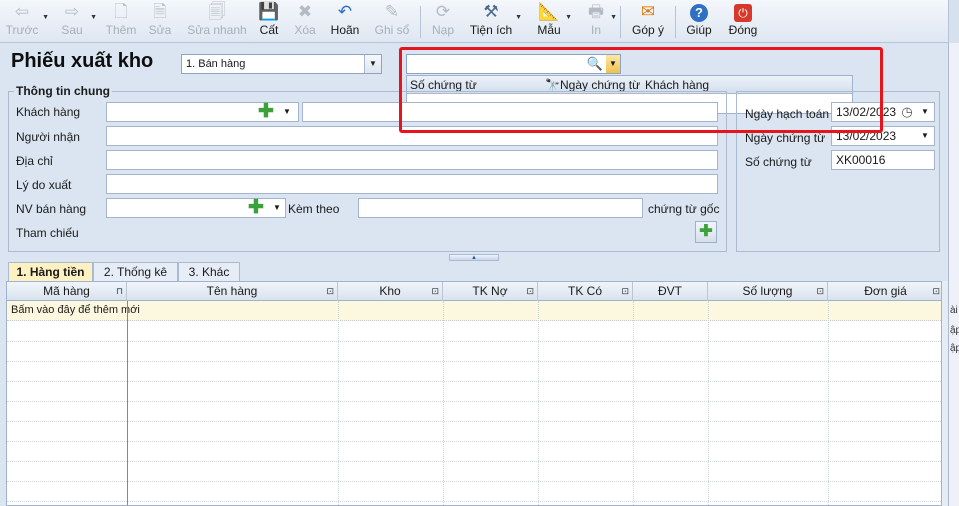 The image size is (959, 506). Describe the element at coordinates (768, 291) in the screenshot. I see `column-header-quantity: Số lượng ⊡` at that location.